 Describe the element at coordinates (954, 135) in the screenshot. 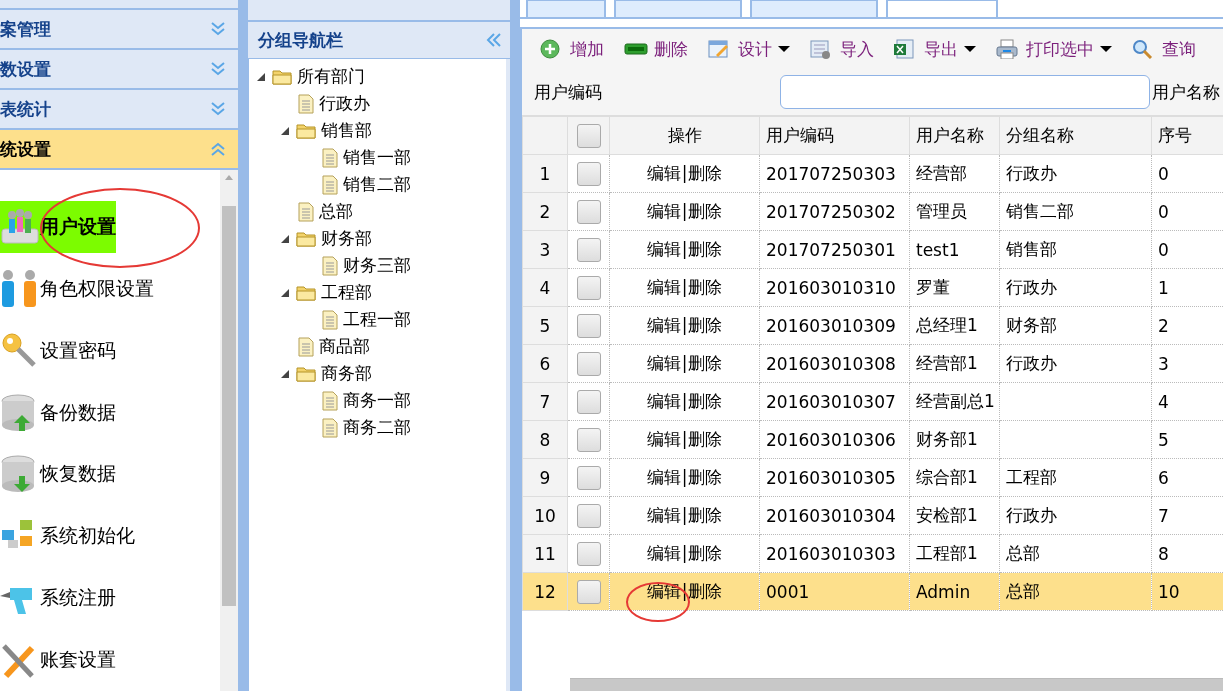

I see `column-header: 用户名称` at that location.